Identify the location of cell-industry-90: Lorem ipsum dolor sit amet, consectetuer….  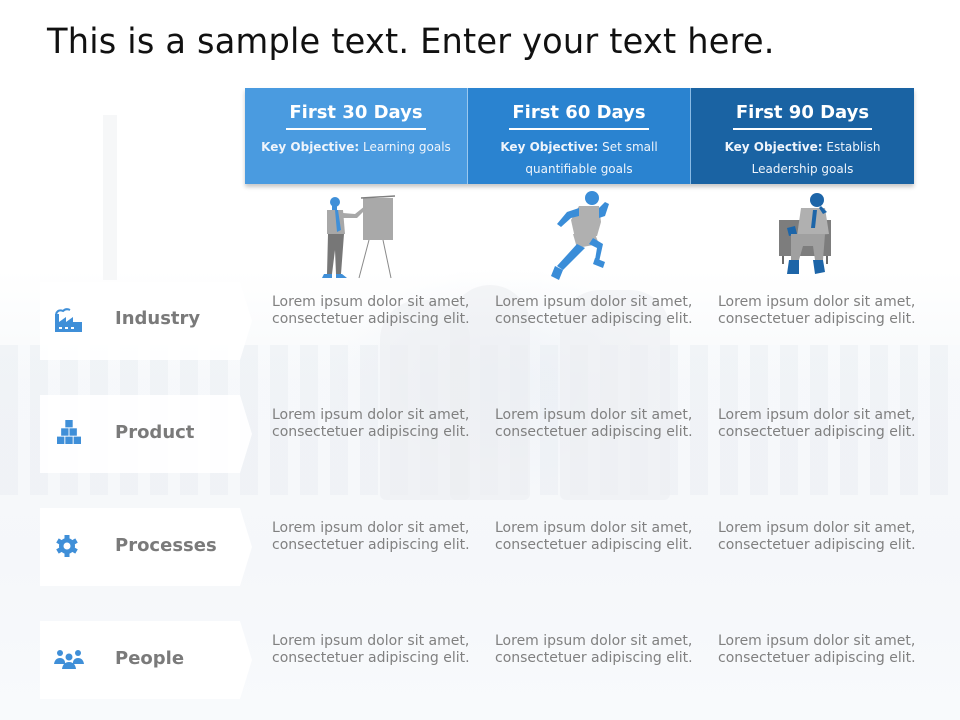
(817, 310).